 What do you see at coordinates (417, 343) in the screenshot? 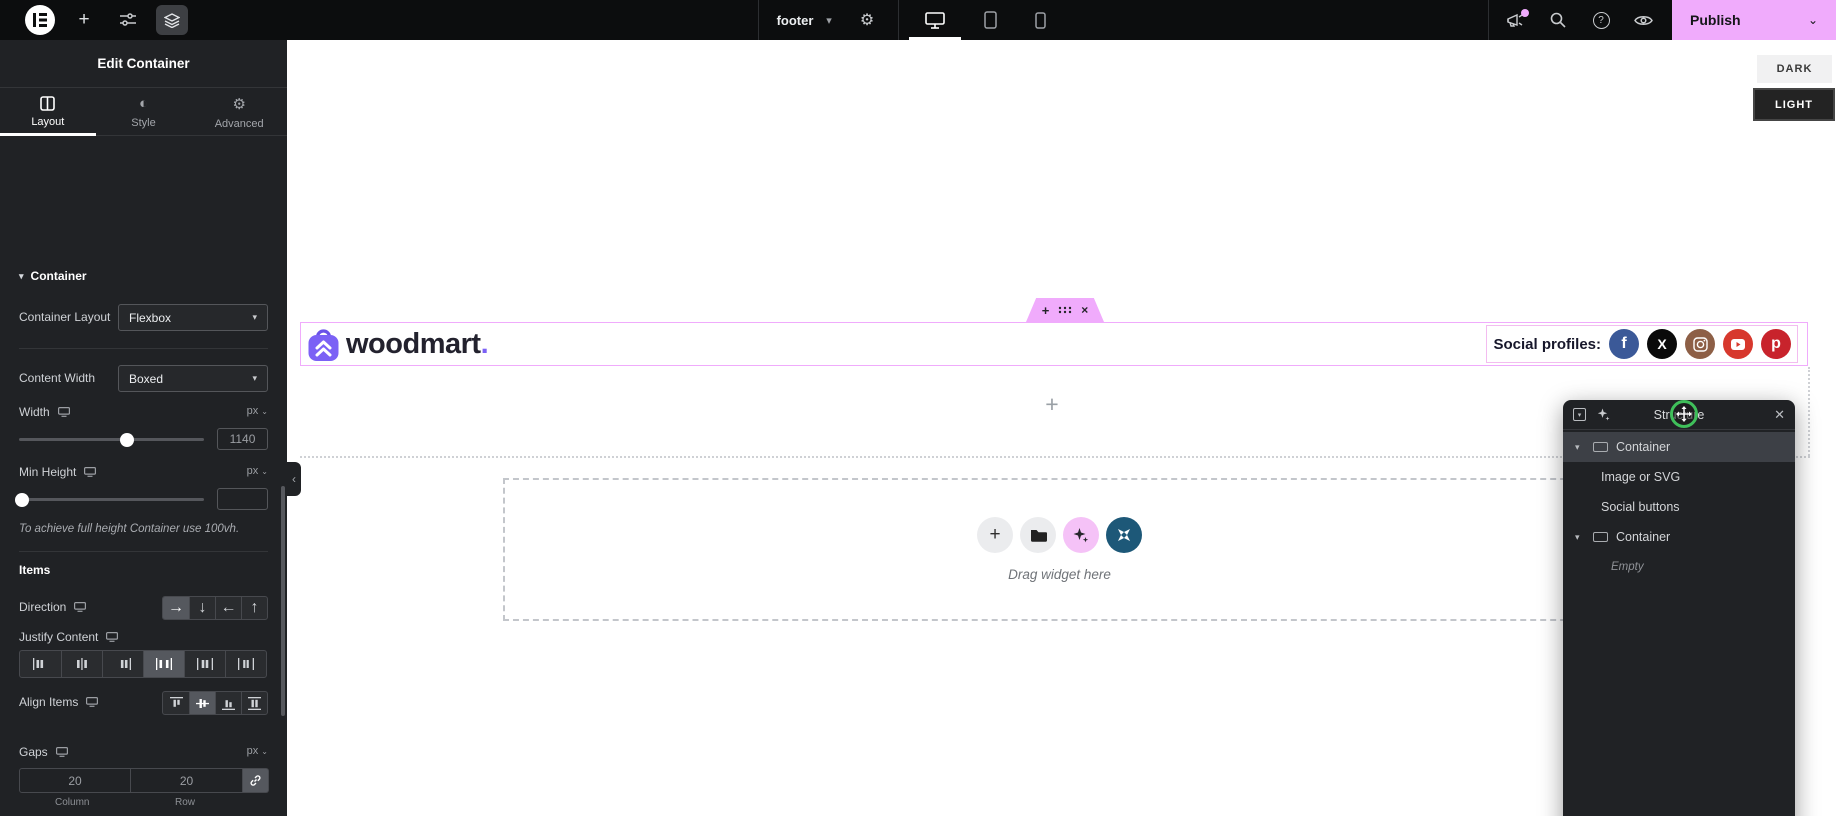
I see `site-logo-text: woodmart.` at bounding box center [417, 343].